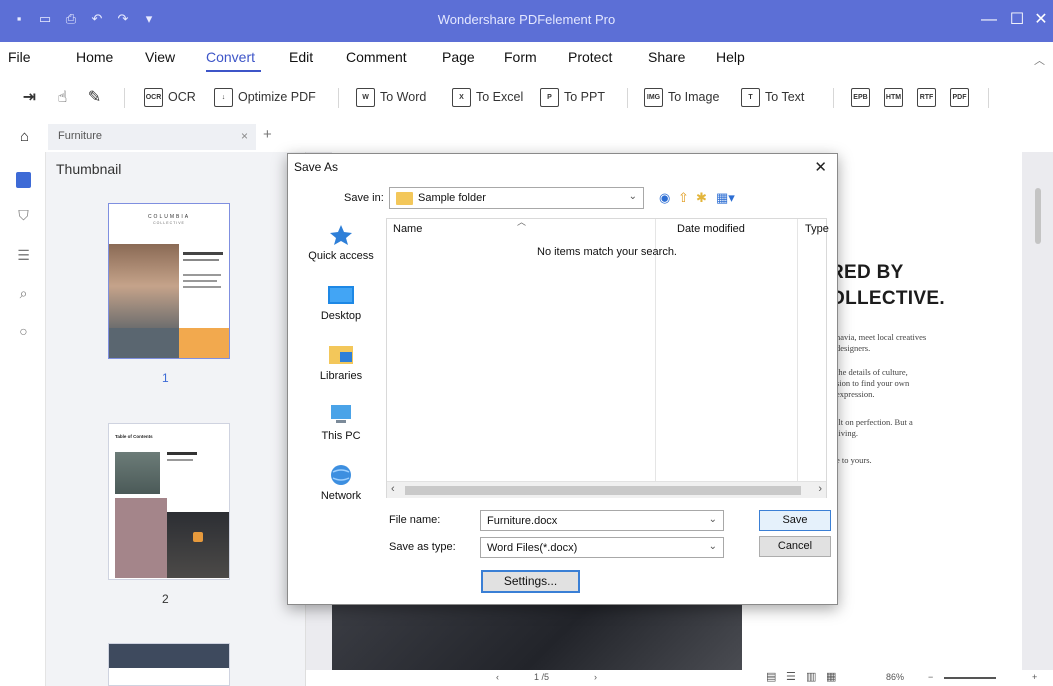 This screenshot has height=686, width=1053. What do you see at coordinates (725, 198) in the screenshot?
I see `view-menu-icon: ▦▾` at bounding box center [725, 198].